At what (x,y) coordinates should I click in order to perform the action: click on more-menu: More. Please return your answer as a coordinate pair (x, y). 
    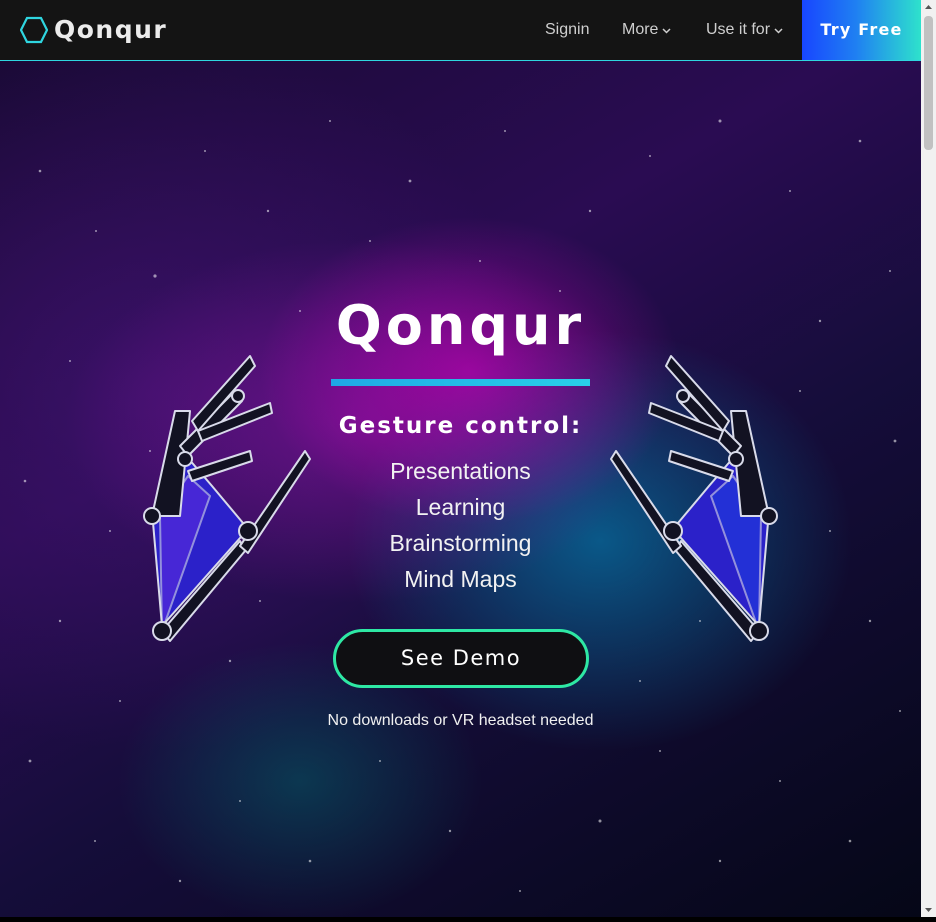
    Looking at the image, I should click on (646, 30).